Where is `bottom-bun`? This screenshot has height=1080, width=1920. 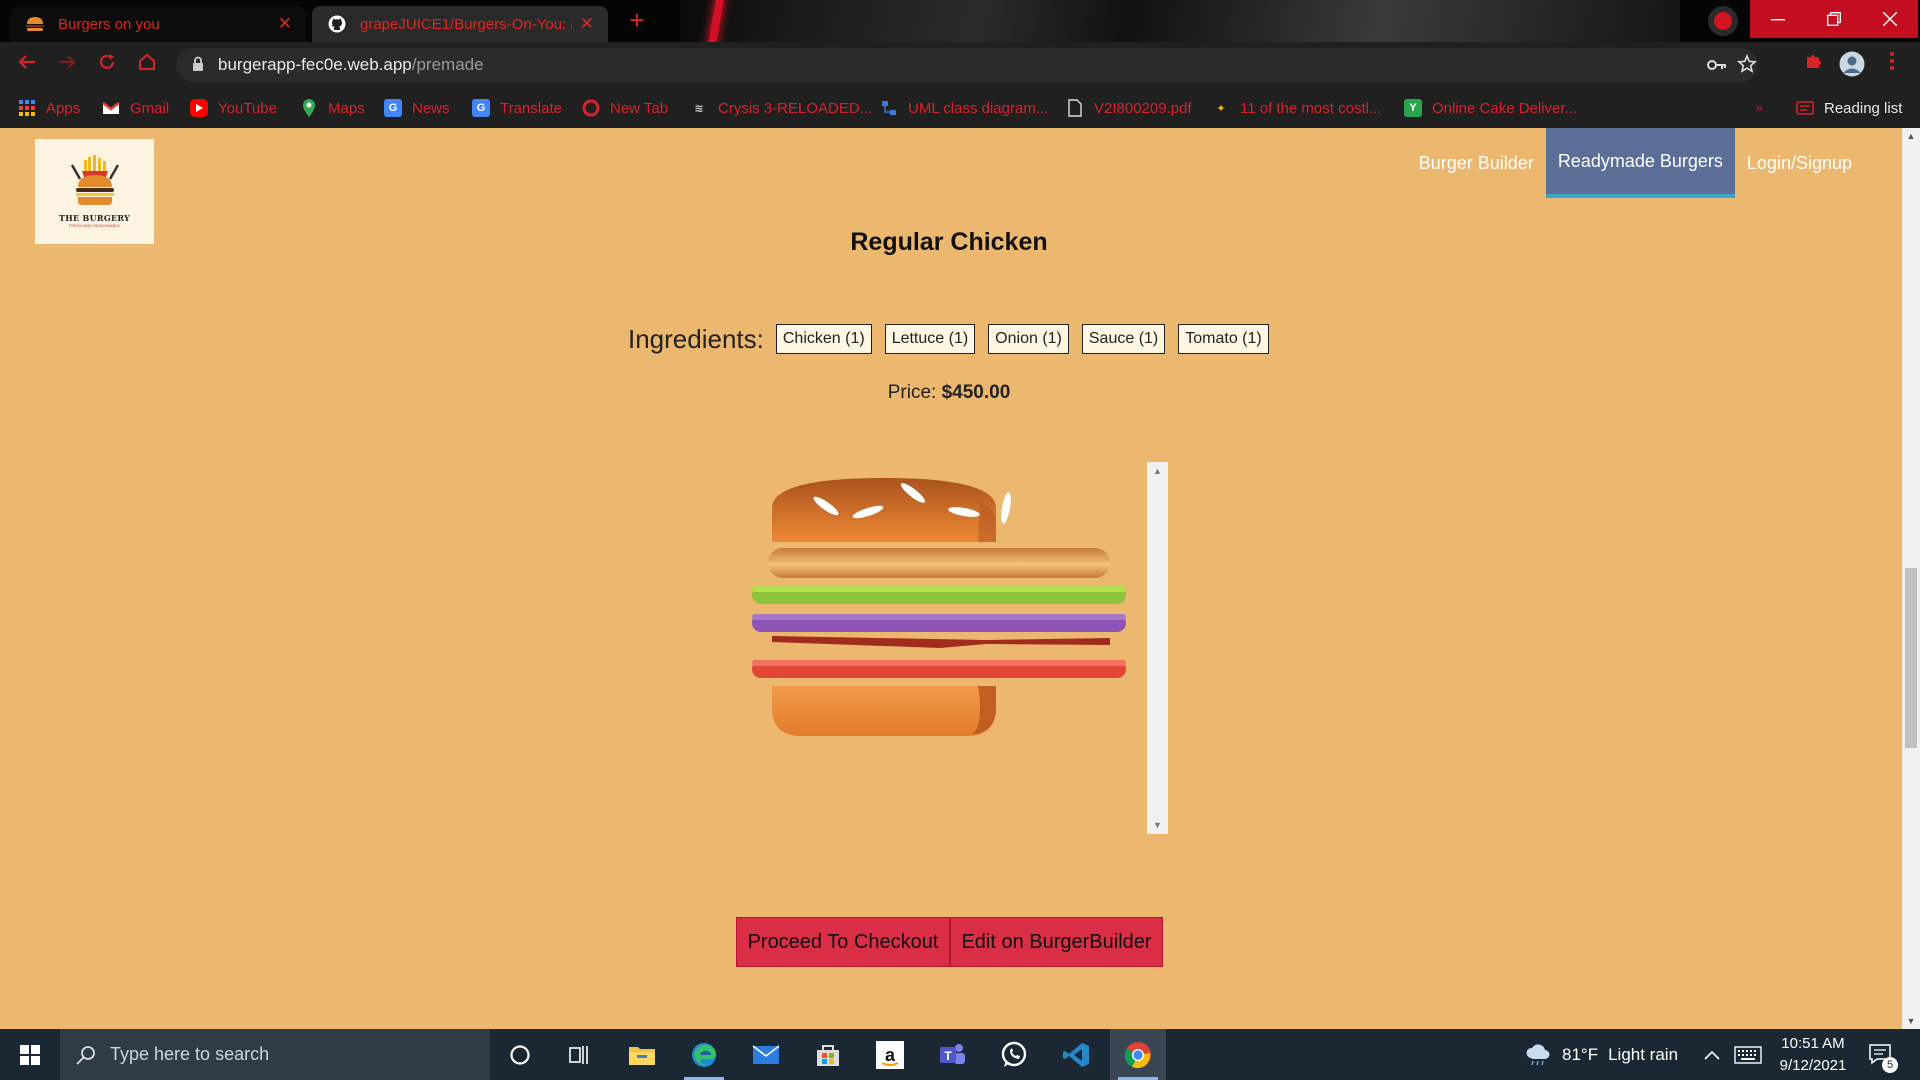
bottom-bun is located at coordinates (884, 711).